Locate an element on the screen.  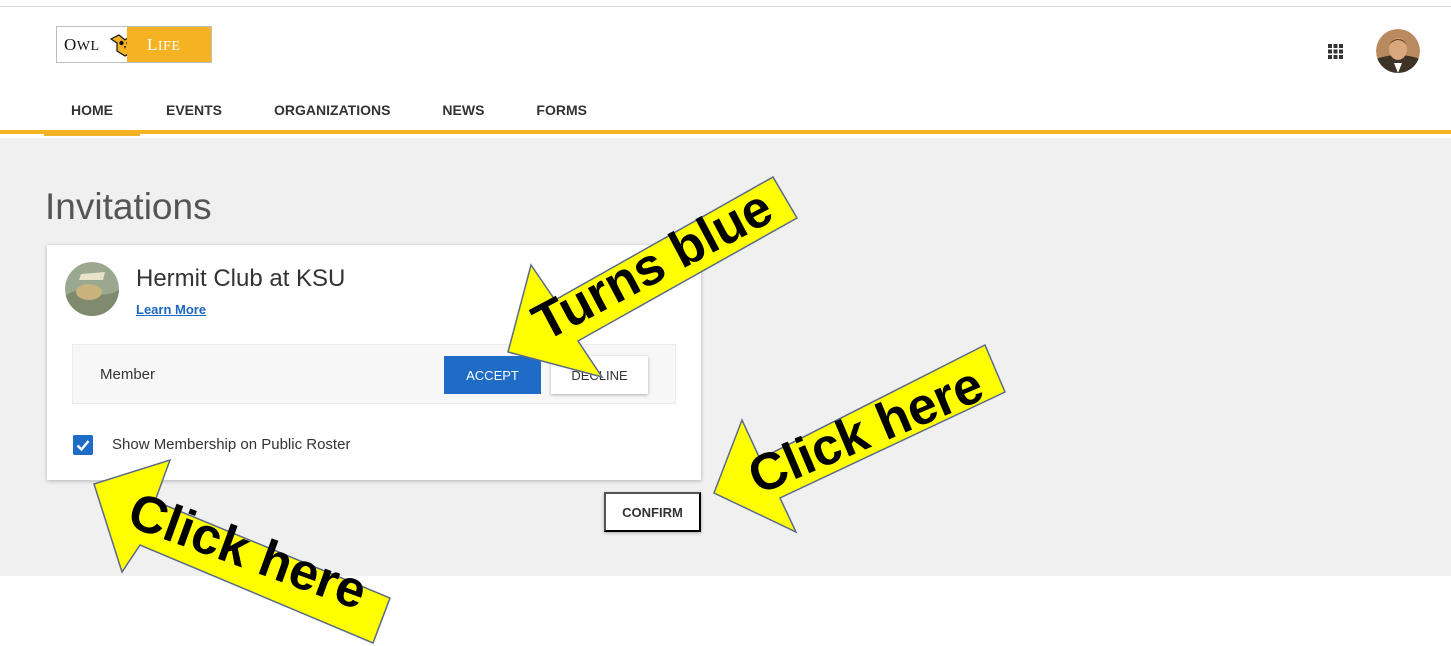
decline-button: DECLINE is located at coordinates (599, 375).